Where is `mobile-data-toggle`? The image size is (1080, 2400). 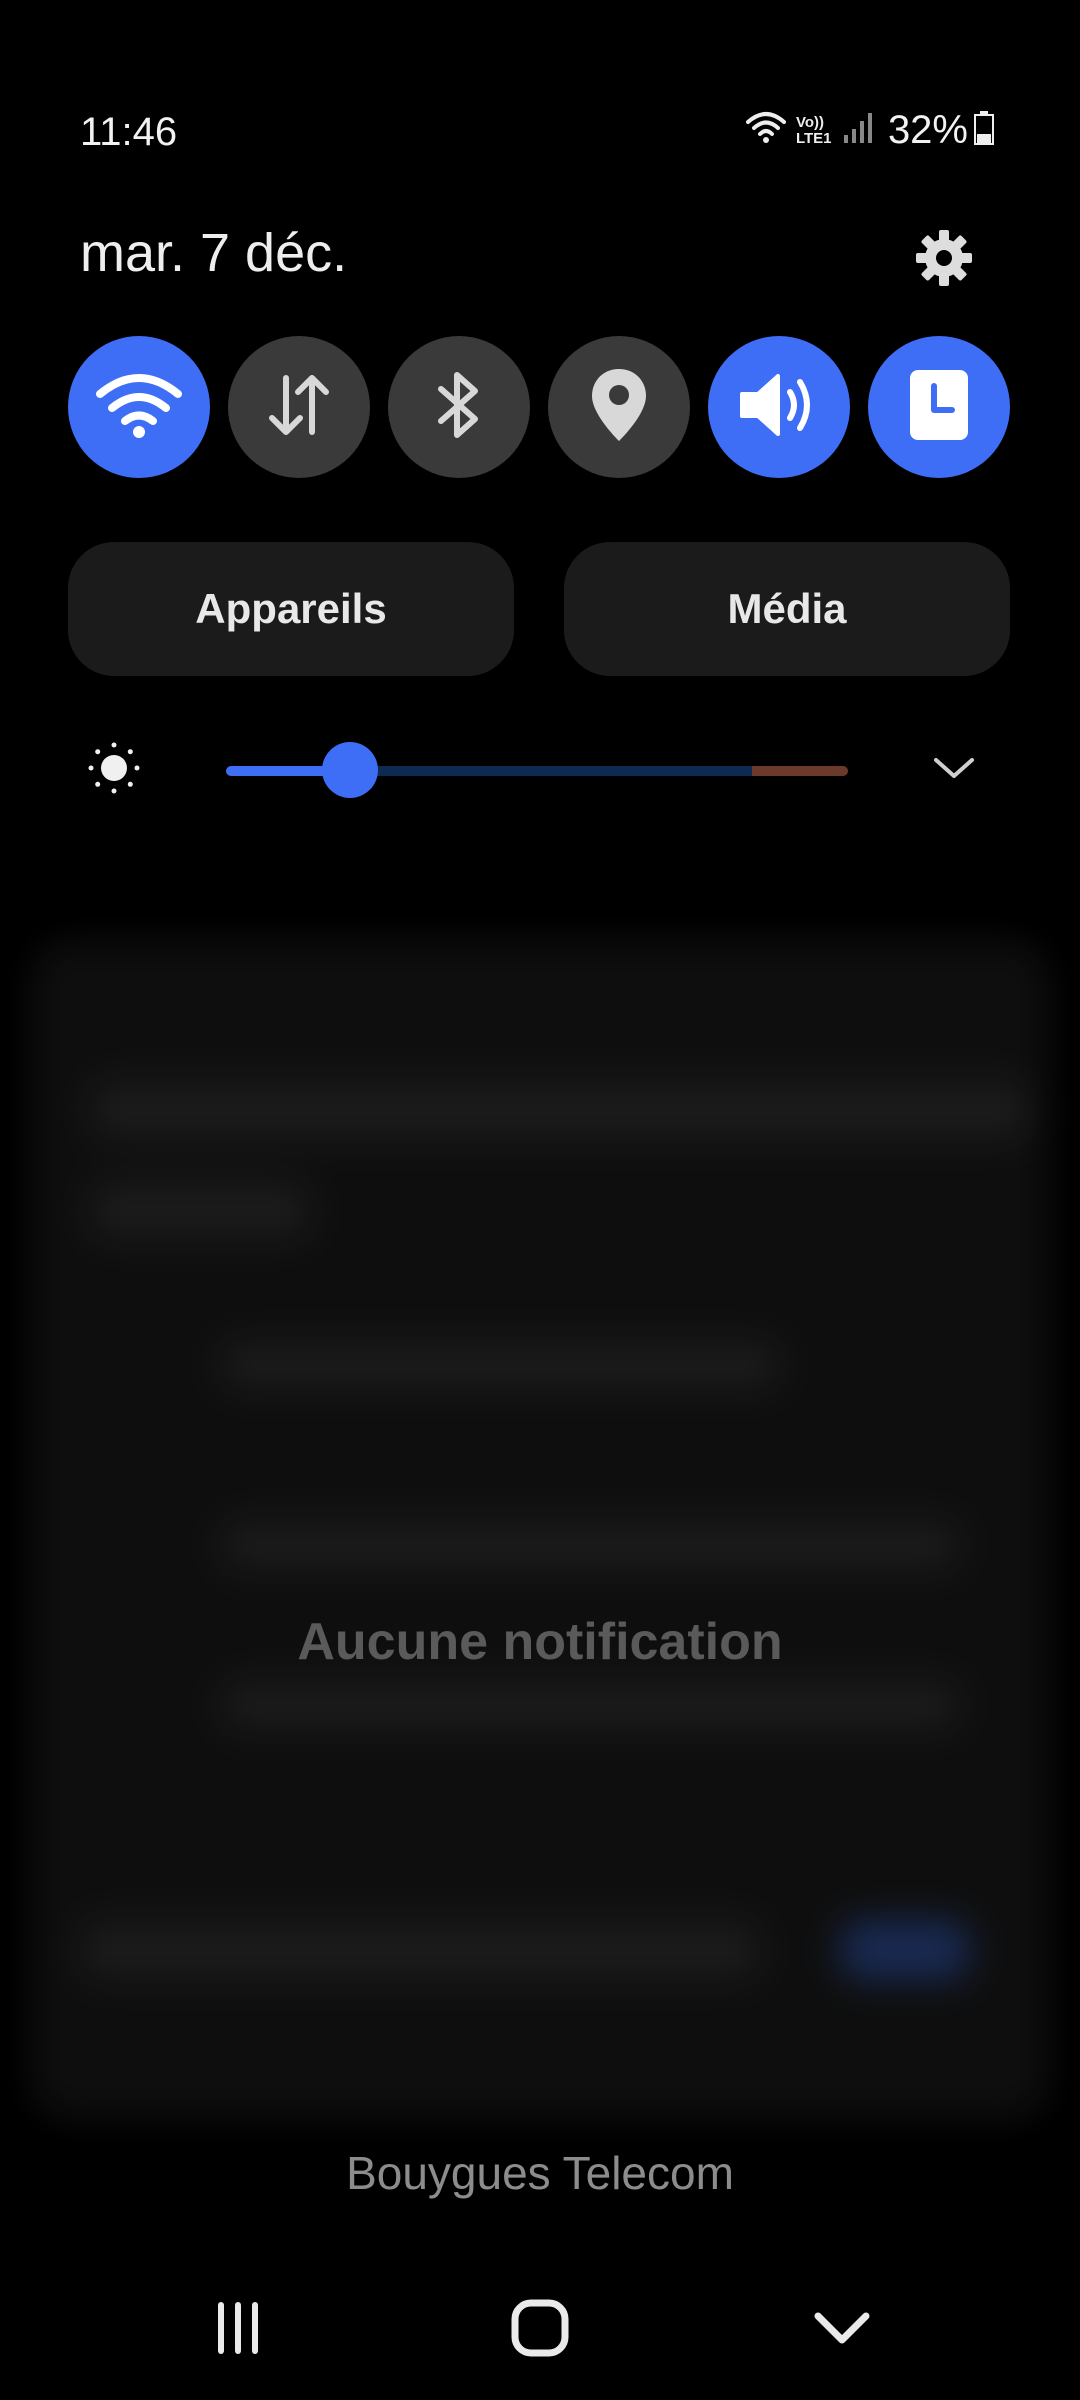 mobile-data-toggle is located at coordinates (299, 407).